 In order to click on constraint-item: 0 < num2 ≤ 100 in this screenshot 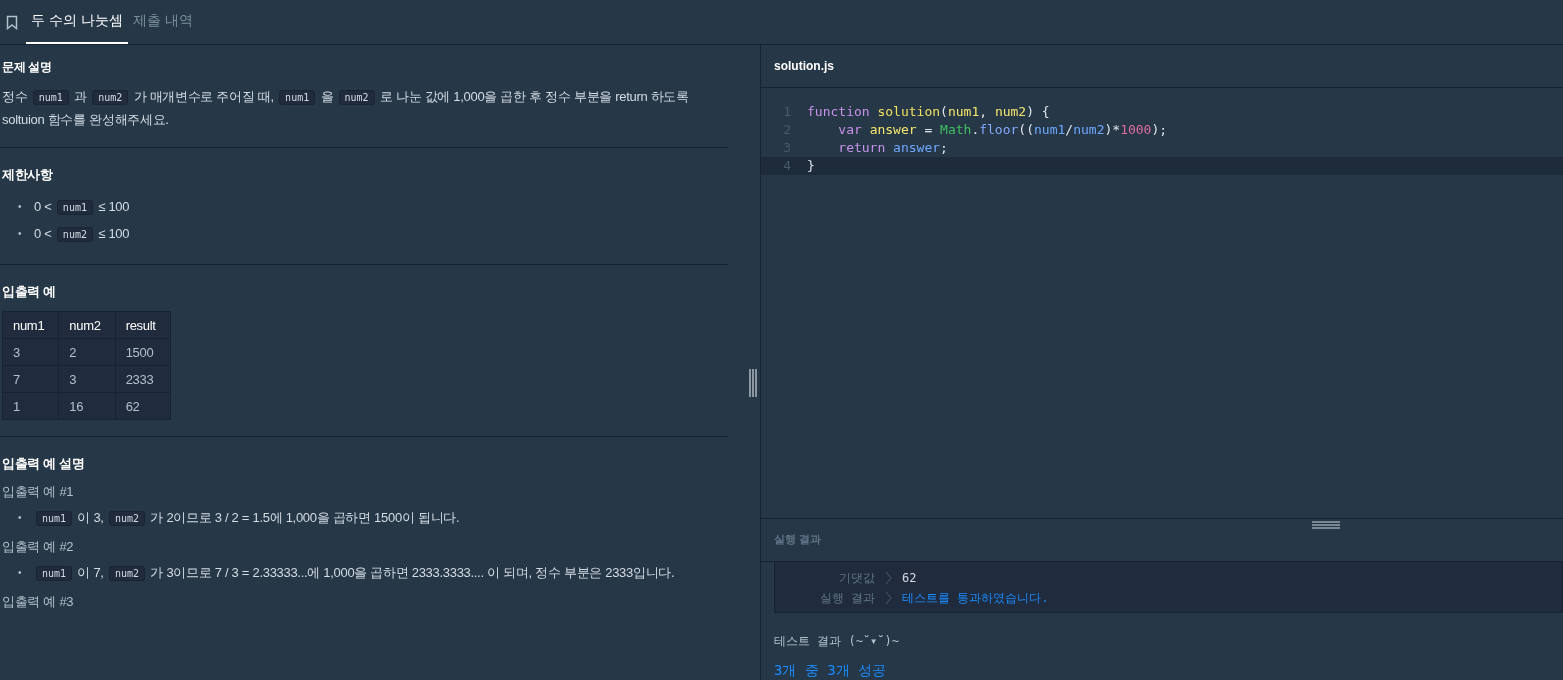, I will do `click(82, 234)`.